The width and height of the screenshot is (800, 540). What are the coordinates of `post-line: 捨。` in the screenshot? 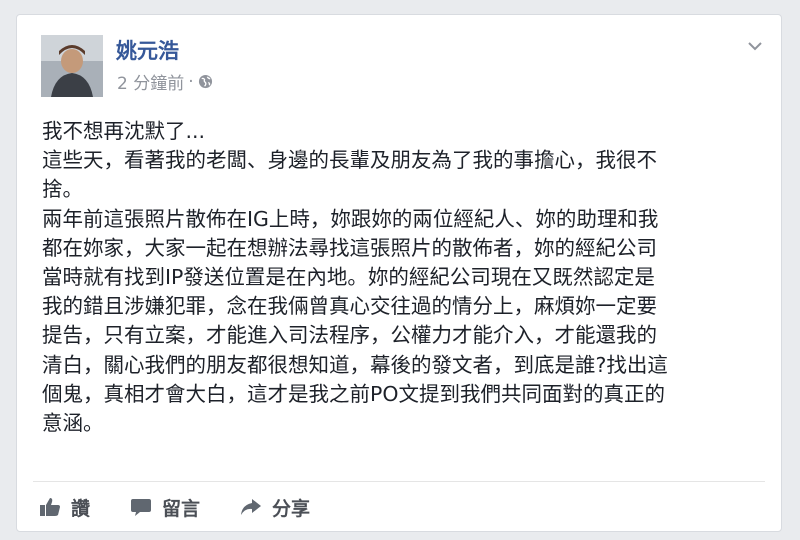 It's located at (62, 189).